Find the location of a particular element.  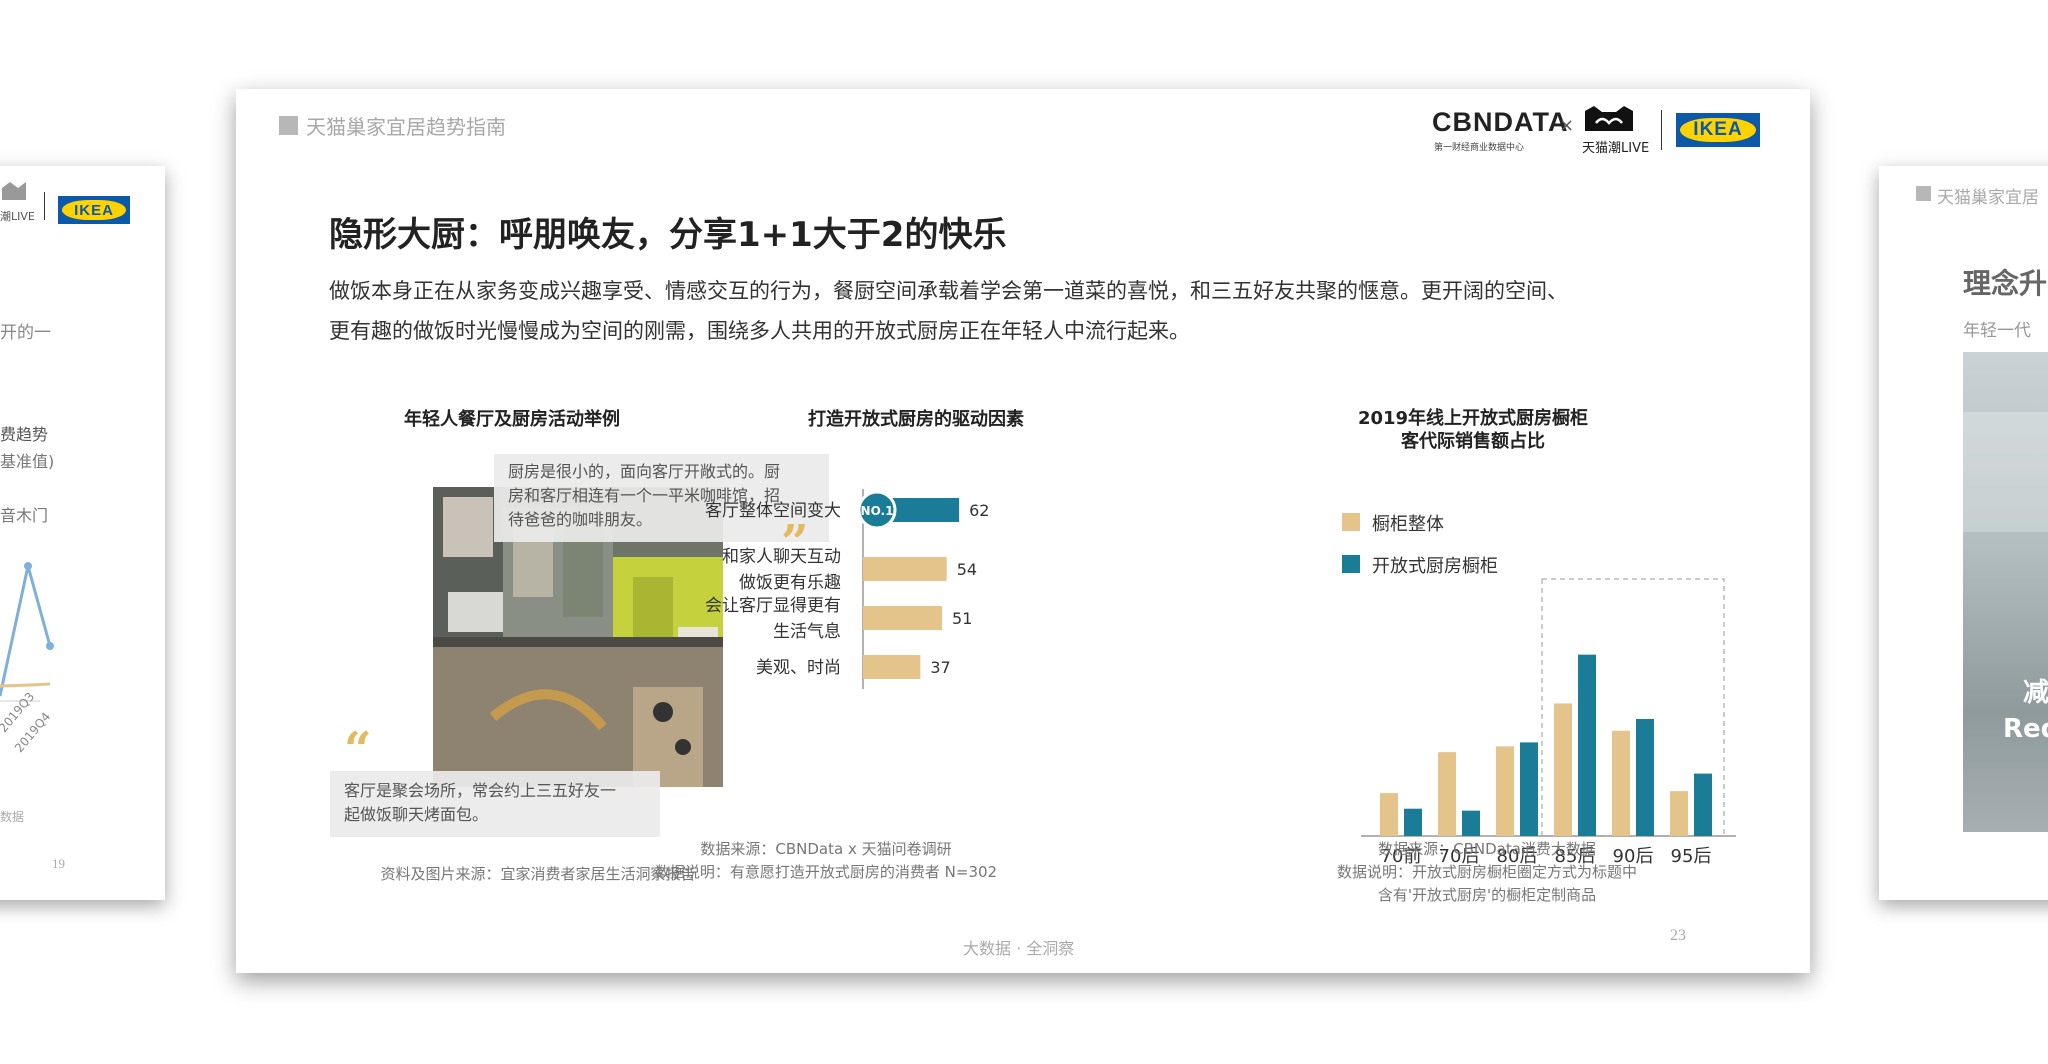

source-line: 含有'开放式厨房'的橱柜定制商品 is located at coordinates (1487, 895).